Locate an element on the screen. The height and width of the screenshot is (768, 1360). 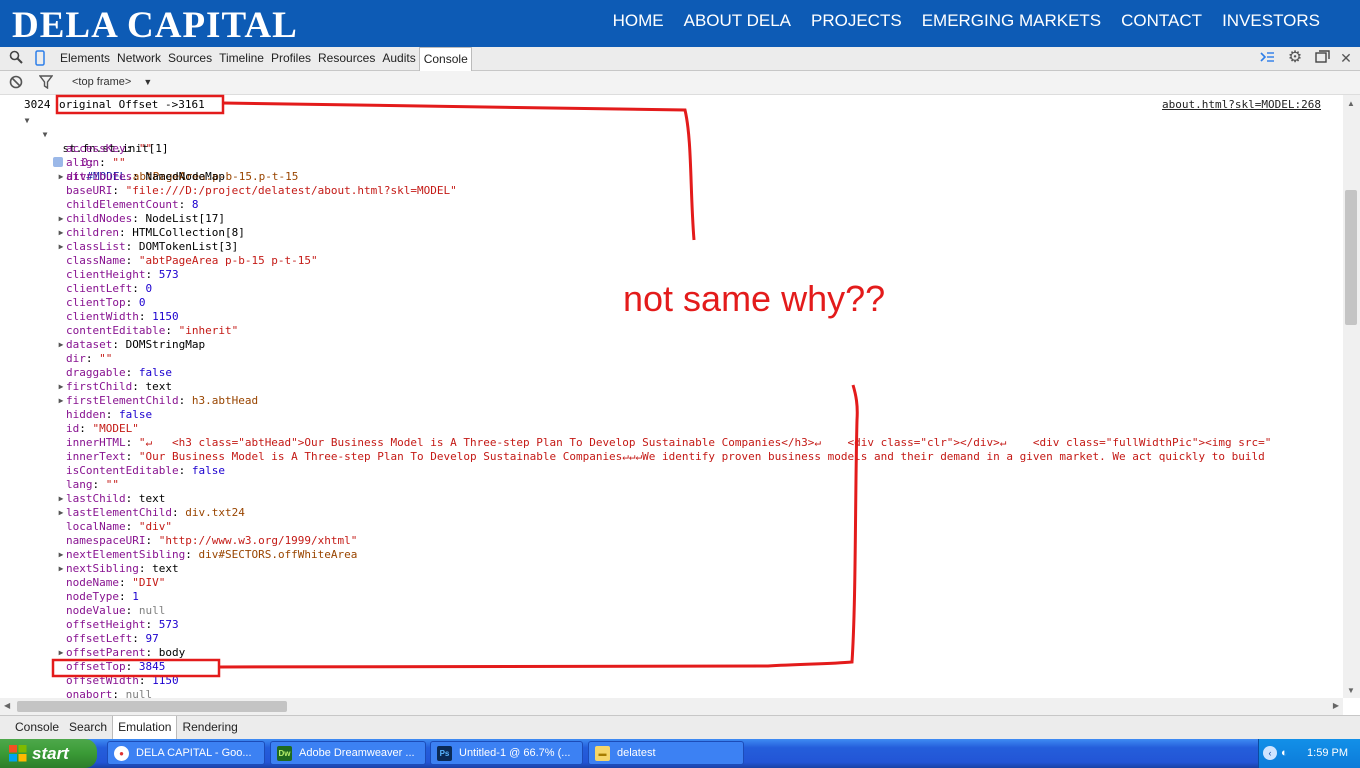
drawer-tab-search: Search is located at coordinates (88, 727).